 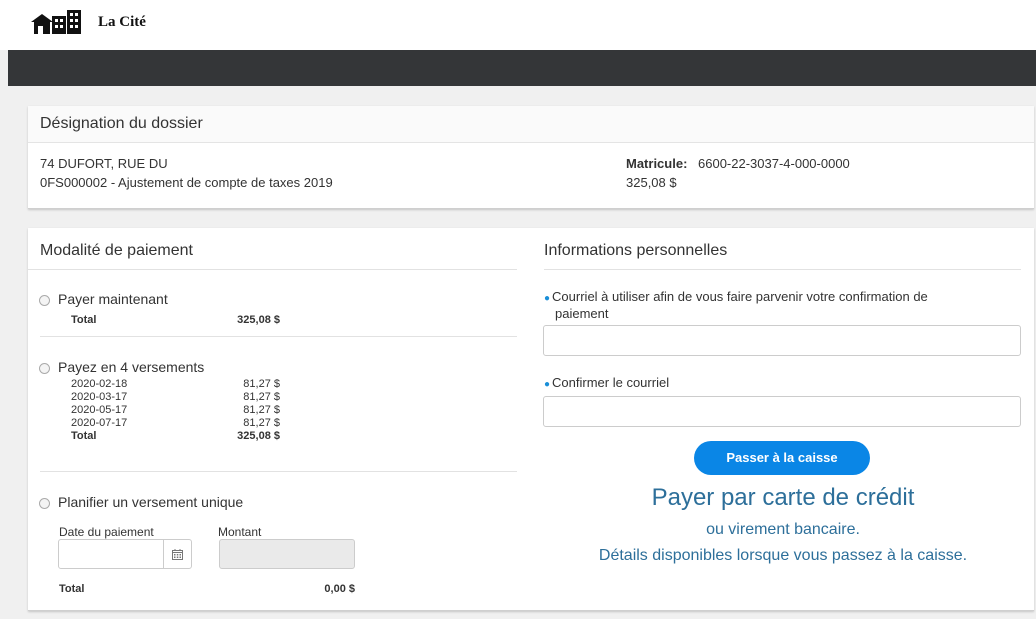 What do you see at coordinates (99, 410) in the screenshot?
I see `installment-date: 2020-05-17` at bounding box center [99, 410].